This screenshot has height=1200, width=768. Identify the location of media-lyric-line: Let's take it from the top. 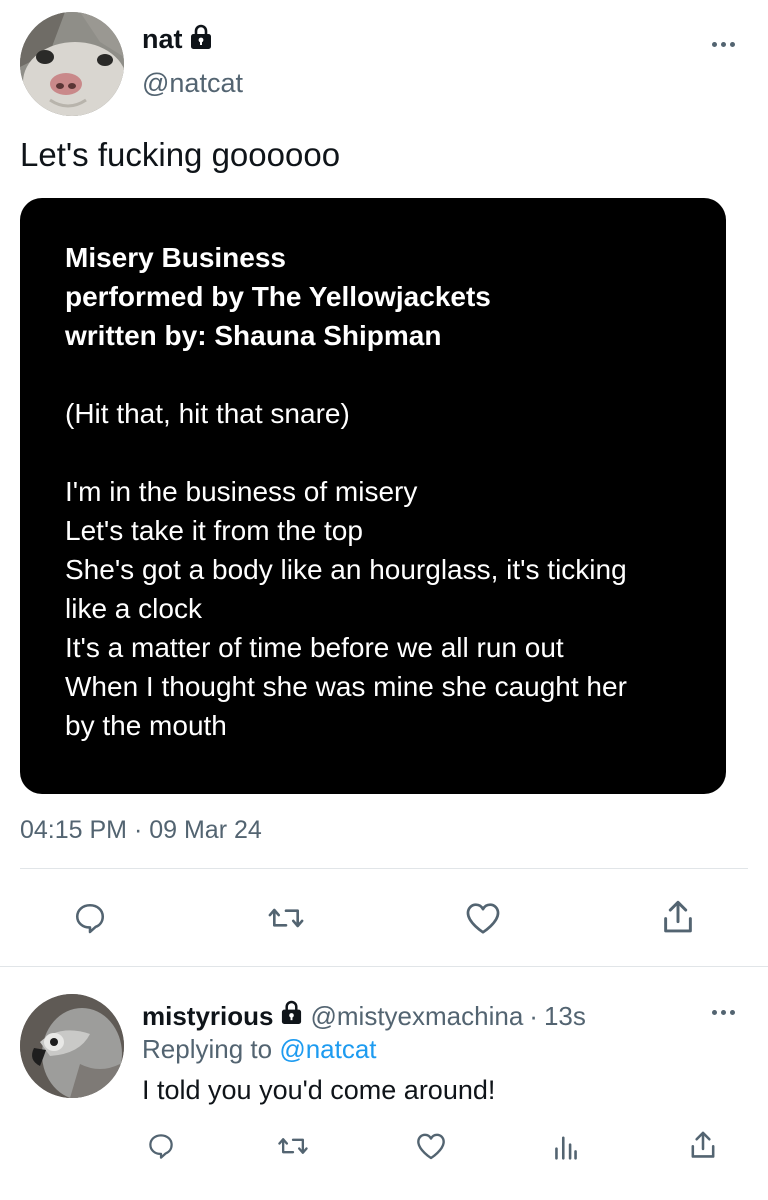
(214, 530).